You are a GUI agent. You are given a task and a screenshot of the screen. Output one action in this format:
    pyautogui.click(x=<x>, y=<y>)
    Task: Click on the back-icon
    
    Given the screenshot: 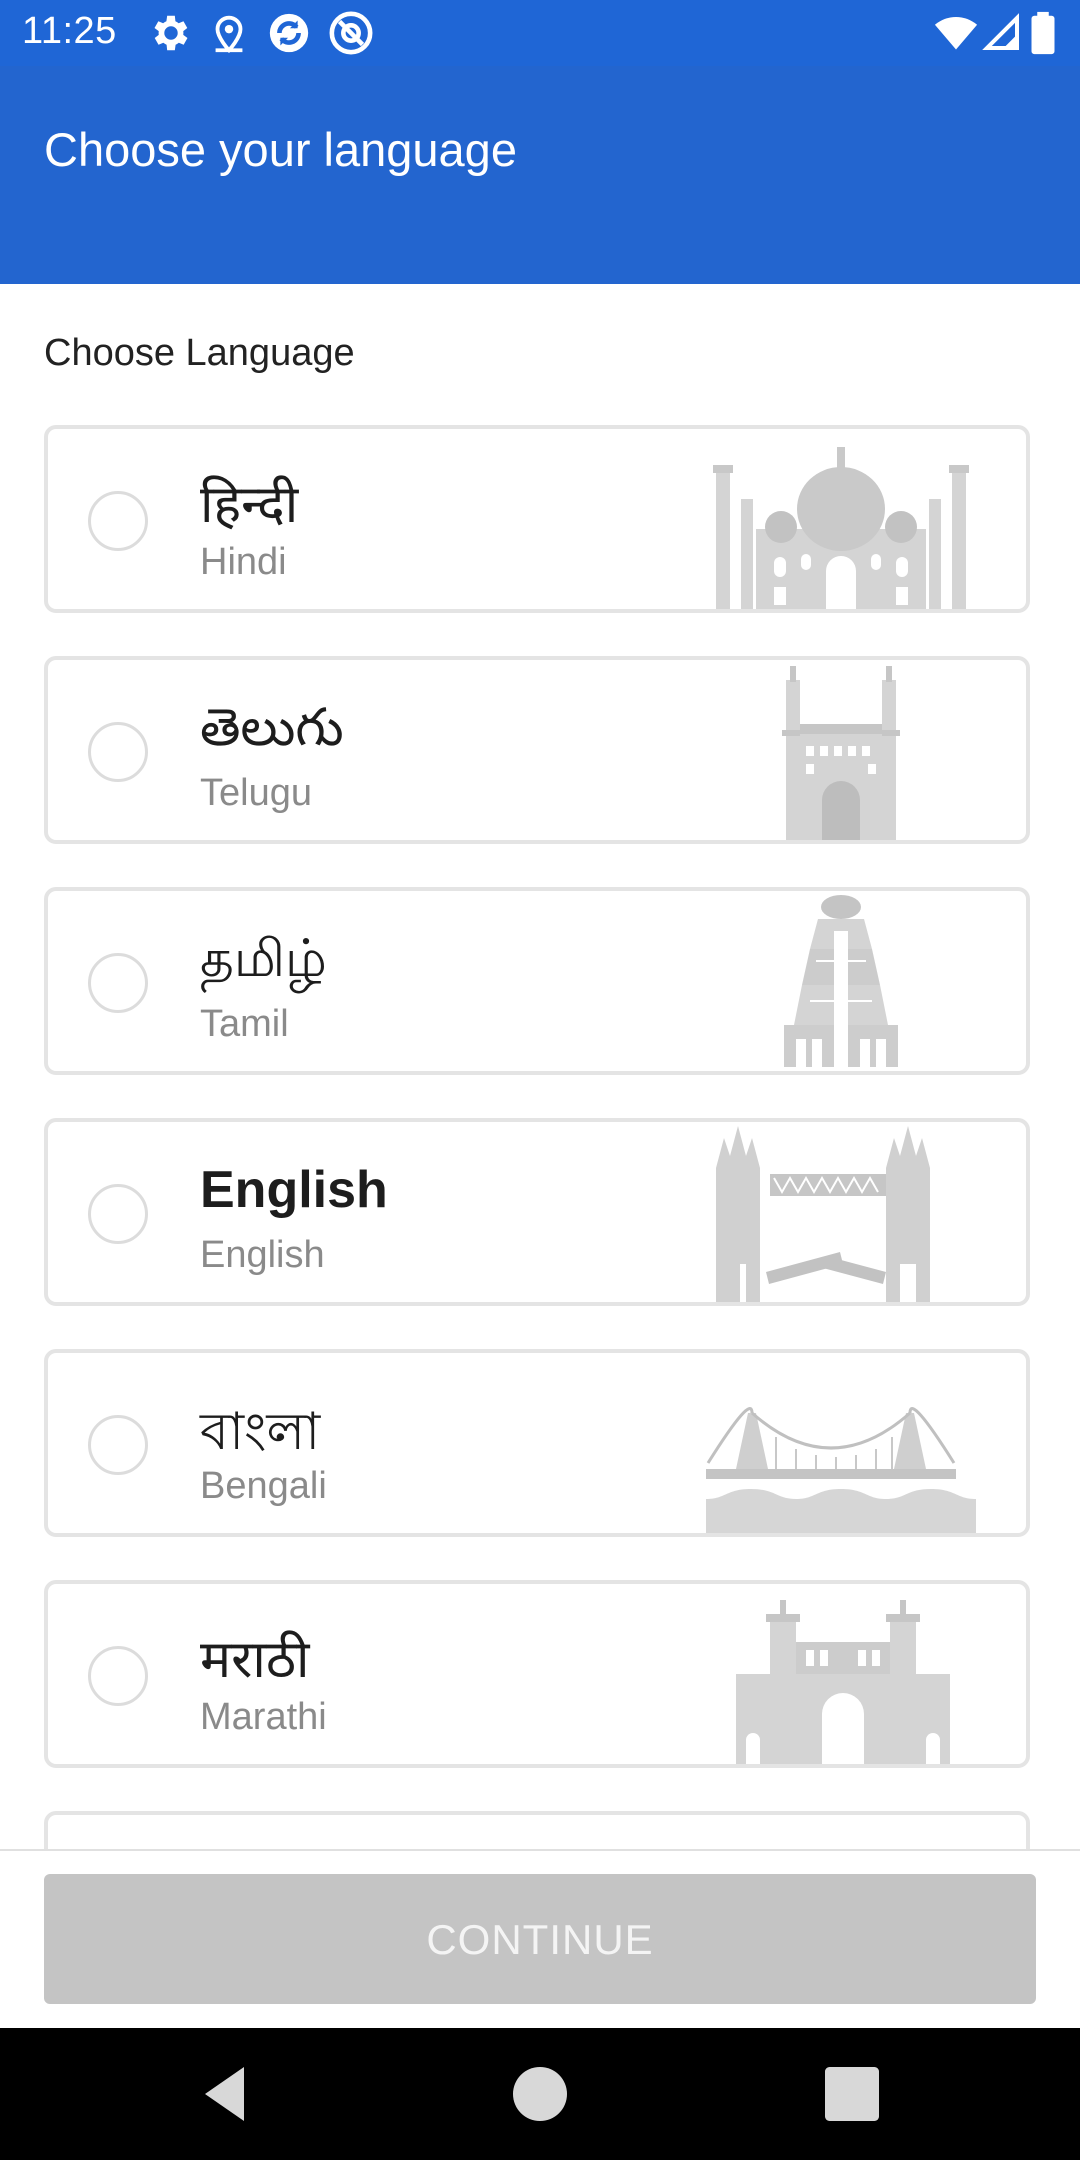 What is the action you would take?
    pyautogui.click(x=226, y=2094)
    